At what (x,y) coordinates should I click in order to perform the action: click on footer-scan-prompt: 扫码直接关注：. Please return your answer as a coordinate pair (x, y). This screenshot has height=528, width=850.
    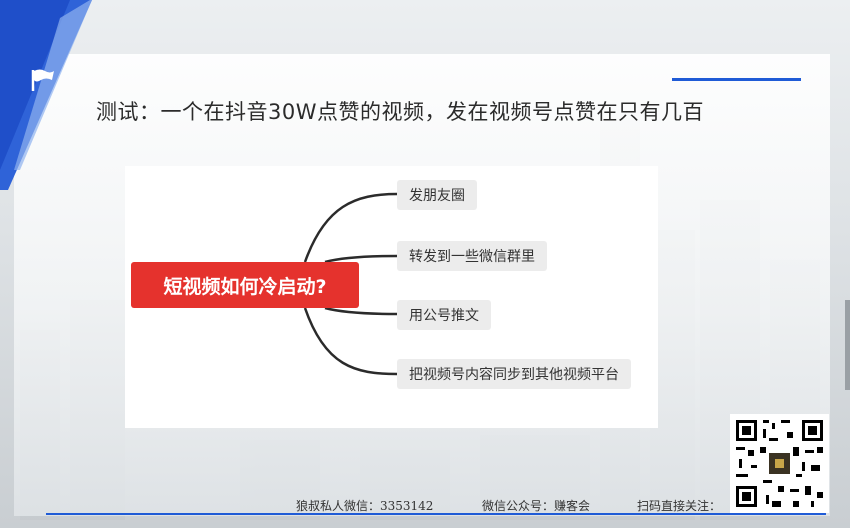
    Looking at the image, I should click on (679, 506).